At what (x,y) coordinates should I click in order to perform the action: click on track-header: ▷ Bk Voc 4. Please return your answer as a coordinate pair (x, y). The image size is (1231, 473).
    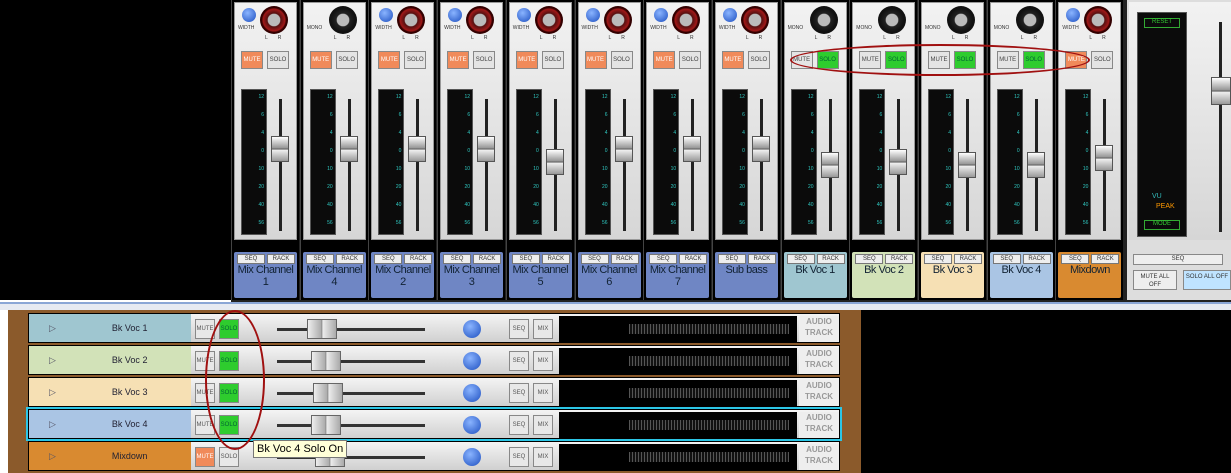
    Looking at the image, I should click on (110, 424).